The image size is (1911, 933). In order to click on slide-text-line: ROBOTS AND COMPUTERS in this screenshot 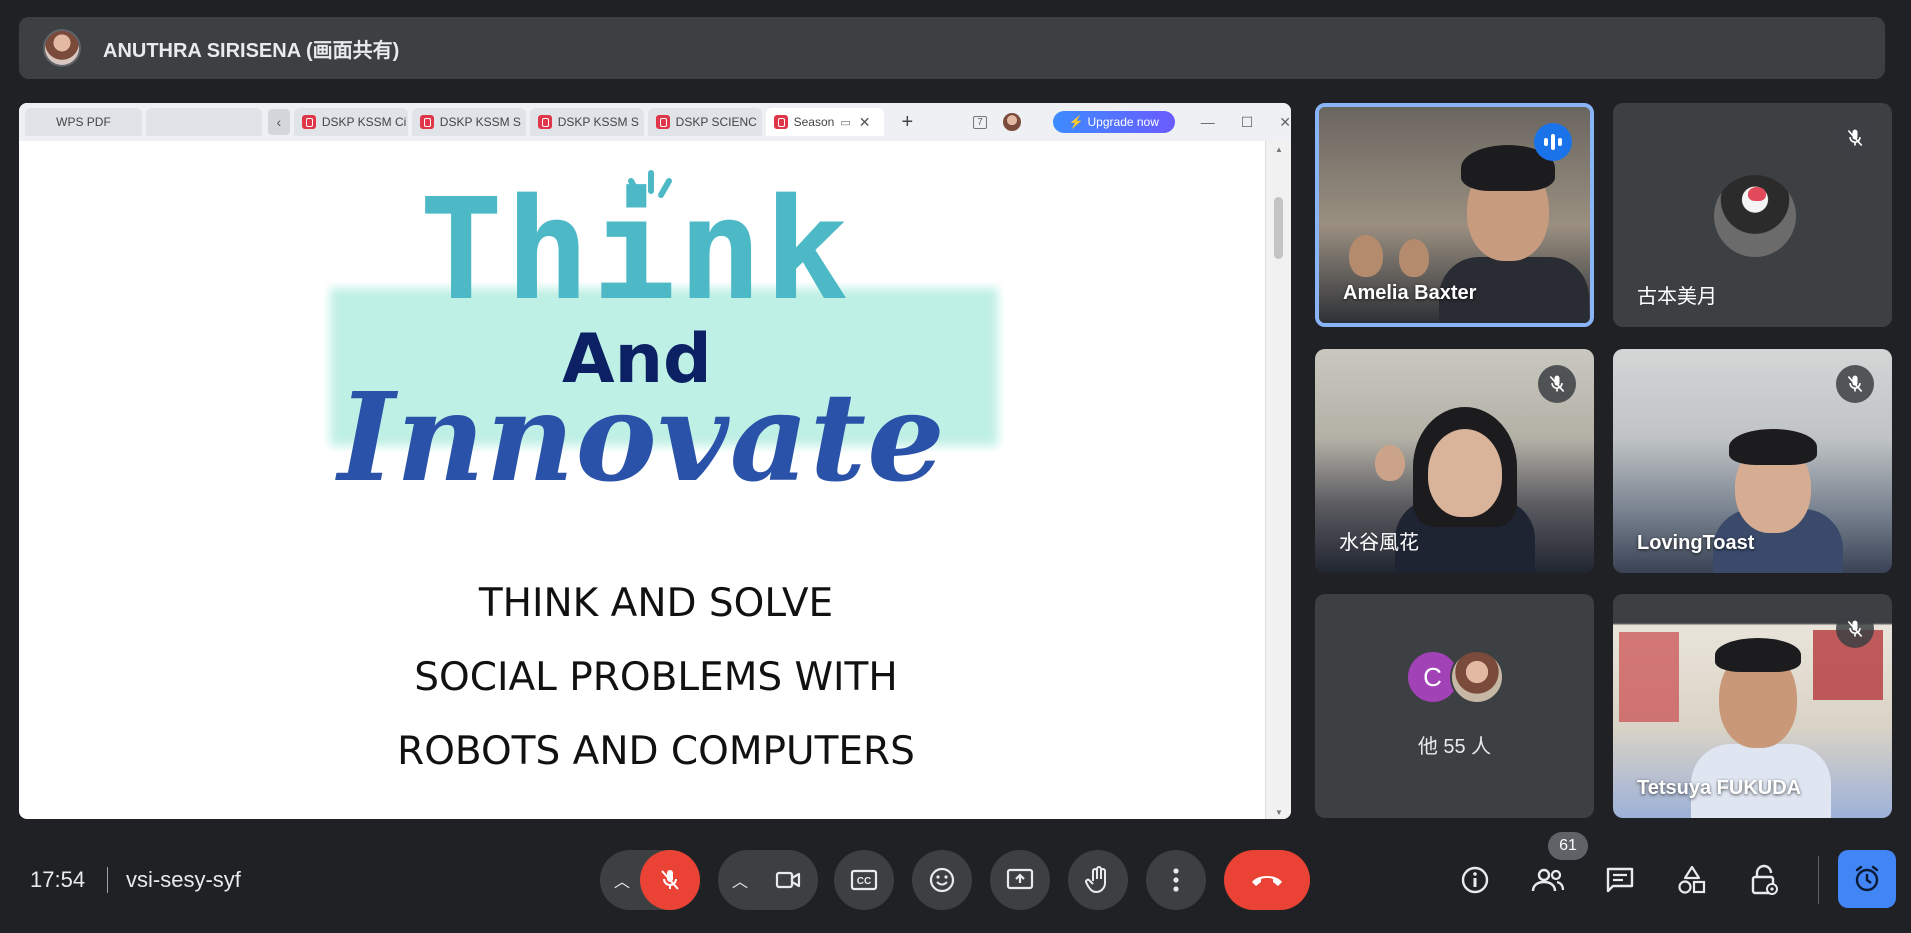, I will do `click(656, 751)`.